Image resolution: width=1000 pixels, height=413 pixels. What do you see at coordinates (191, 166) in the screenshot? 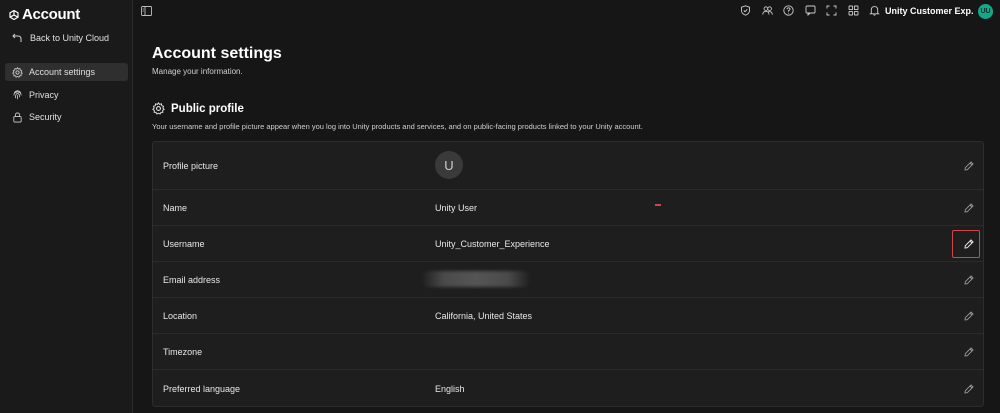
I see `row-label: Profile picture` at bounding box center [191, 166].